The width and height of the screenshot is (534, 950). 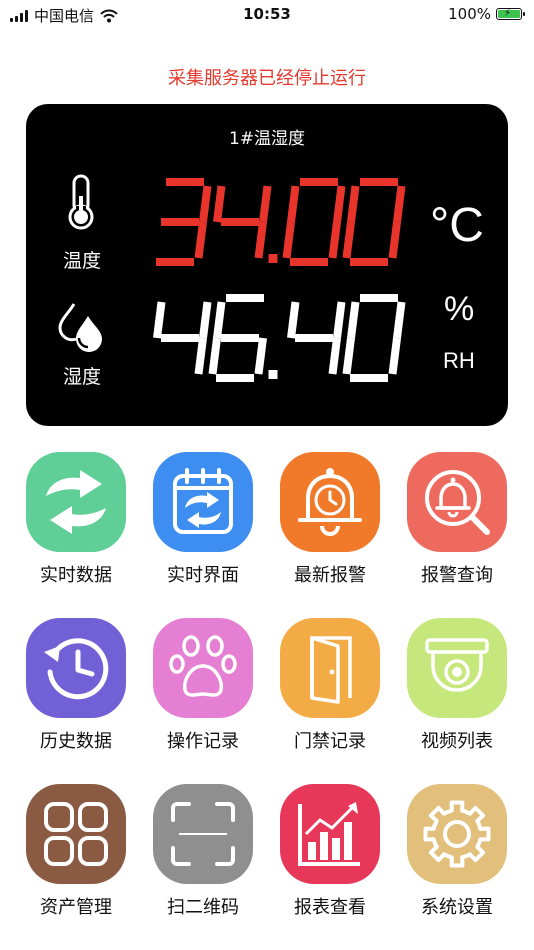 I want to click on history-clock-icon, so click(x=76, y=669).